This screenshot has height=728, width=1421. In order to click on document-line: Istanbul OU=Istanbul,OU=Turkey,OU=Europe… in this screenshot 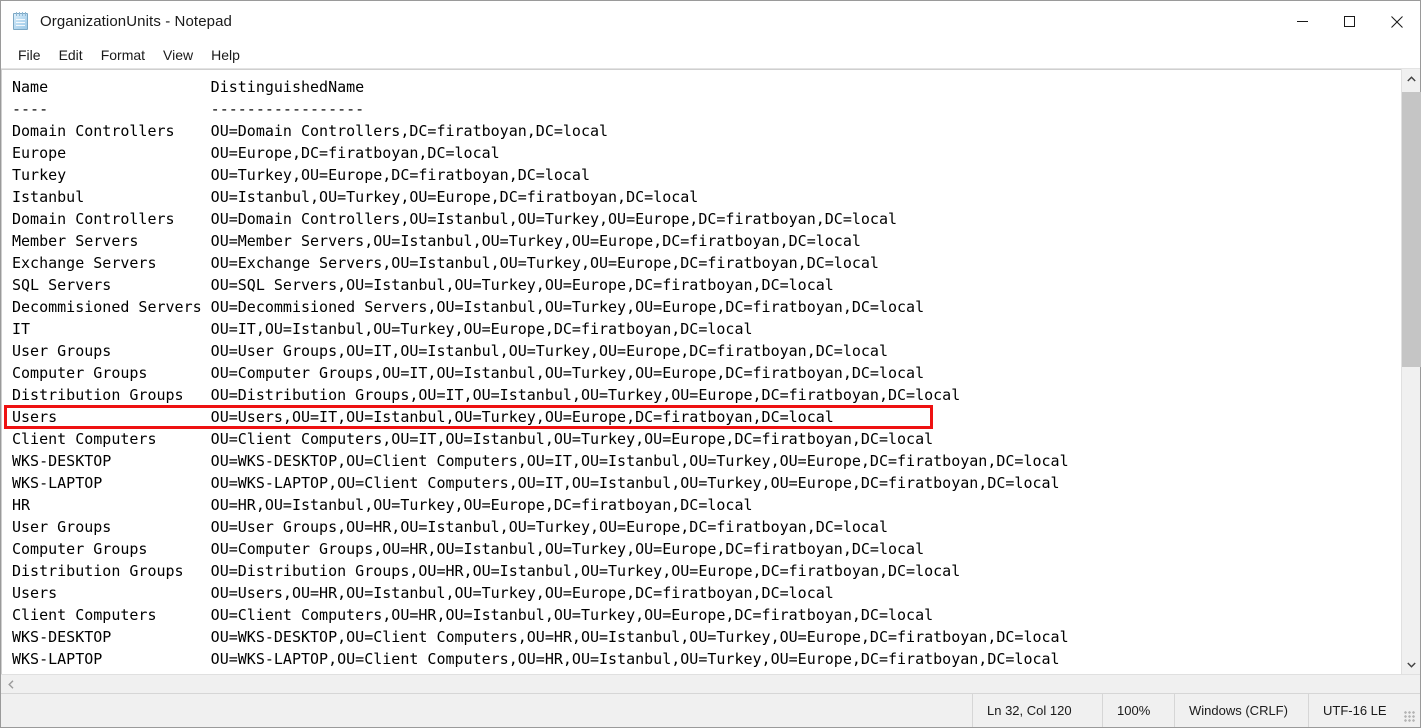, I will do `click(355, 197)`.